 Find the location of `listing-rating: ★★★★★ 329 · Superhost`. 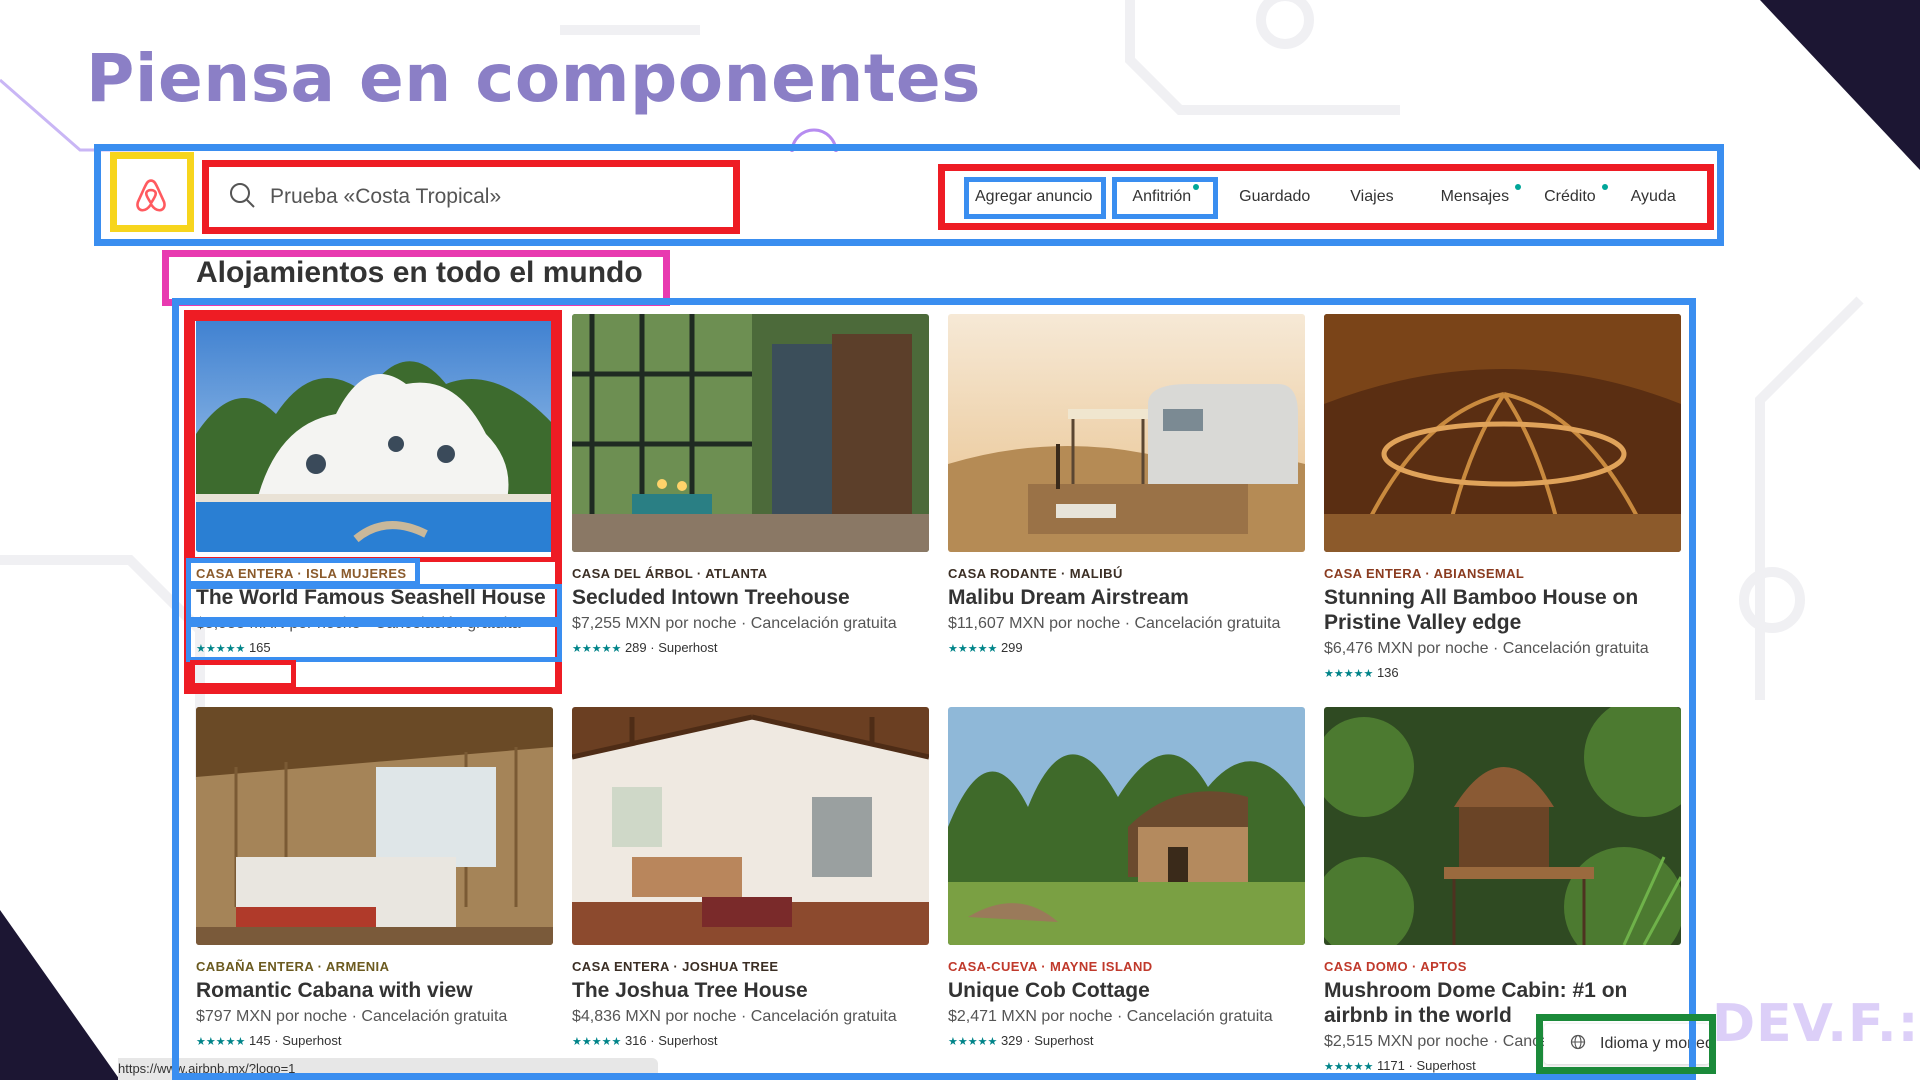

listing-rating: ★★★★★ 329 · Superhost is located at coordinates (1126, 1040).